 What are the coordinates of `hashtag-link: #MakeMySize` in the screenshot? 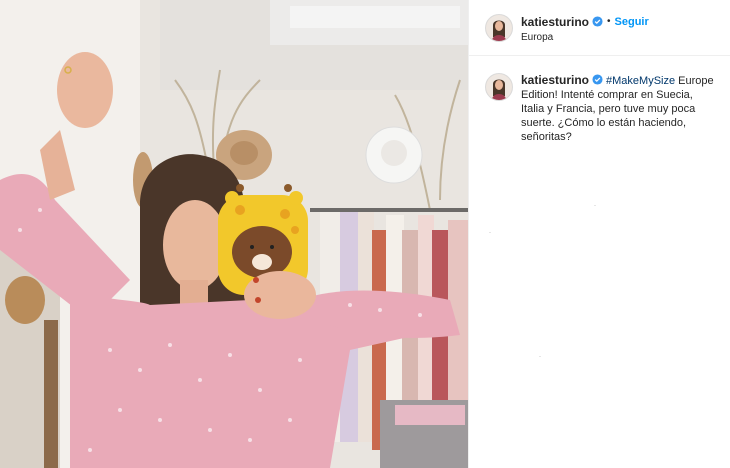 It's located at (640, 81).